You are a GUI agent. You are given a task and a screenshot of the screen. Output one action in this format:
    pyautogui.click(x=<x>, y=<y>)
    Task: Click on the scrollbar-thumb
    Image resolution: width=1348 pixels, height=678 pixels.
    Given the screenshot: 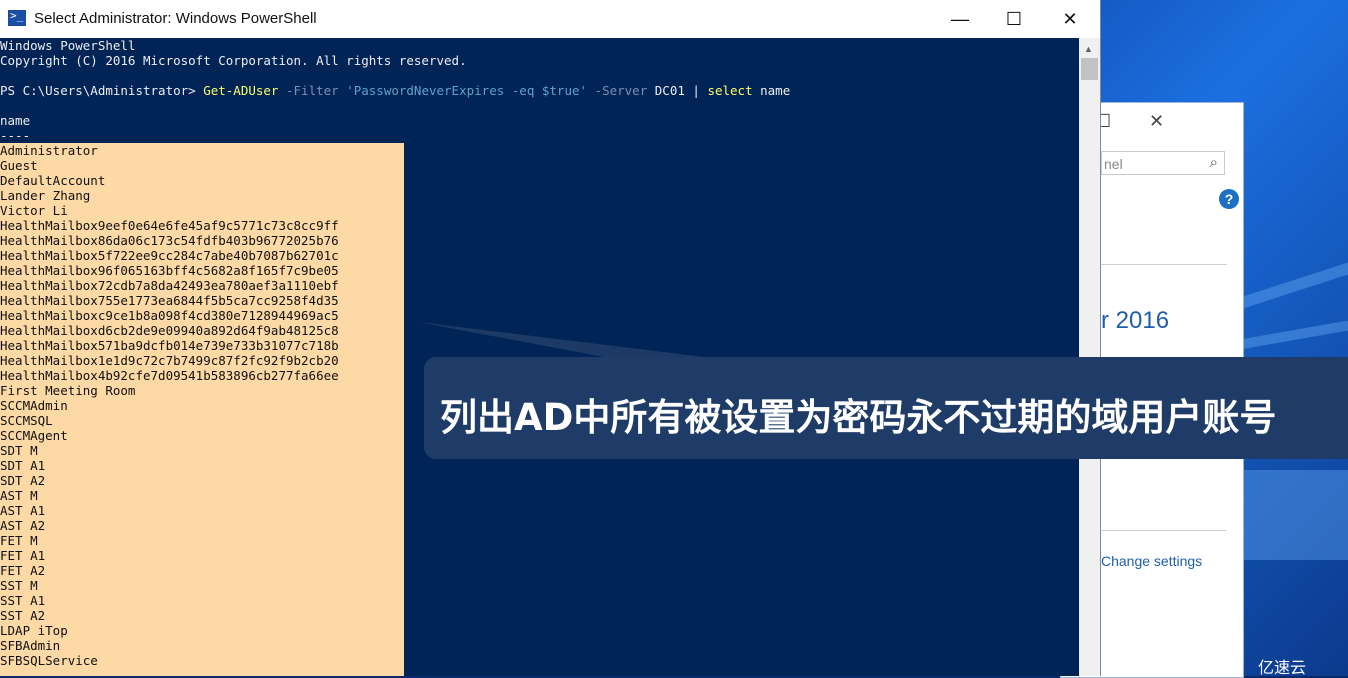 What is the action you would take?
    pyautogui.click(x=1089, y=69)
    